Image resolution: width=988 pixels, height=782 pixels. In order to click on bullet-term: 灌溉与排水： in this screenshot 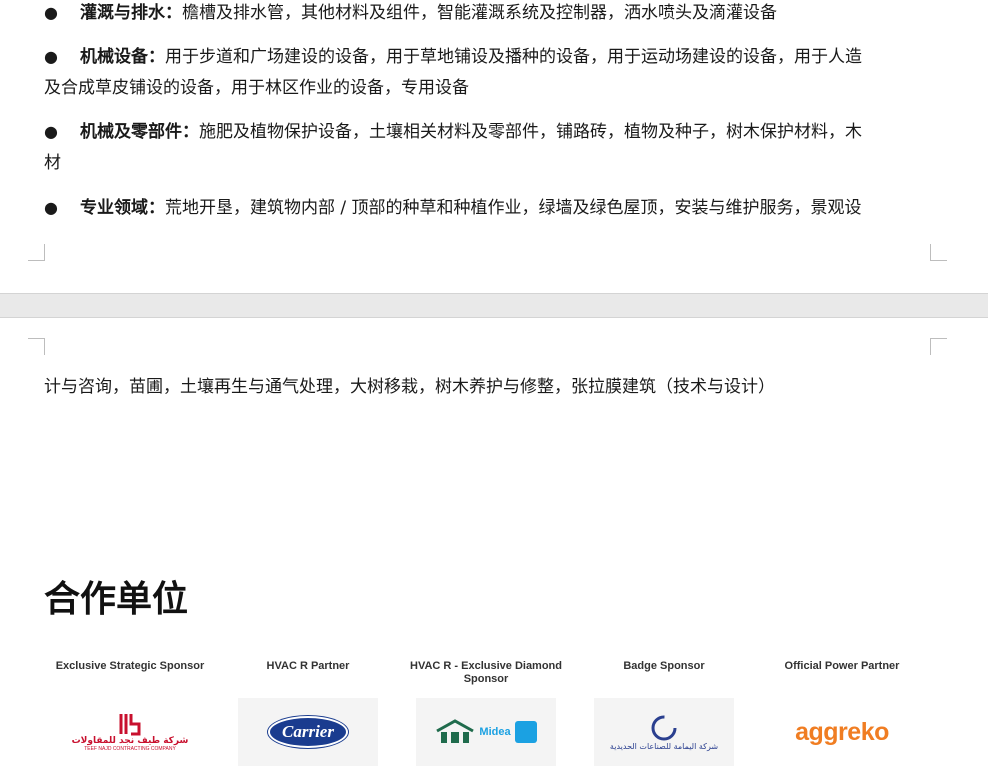, I will do `click(131, 13)`.